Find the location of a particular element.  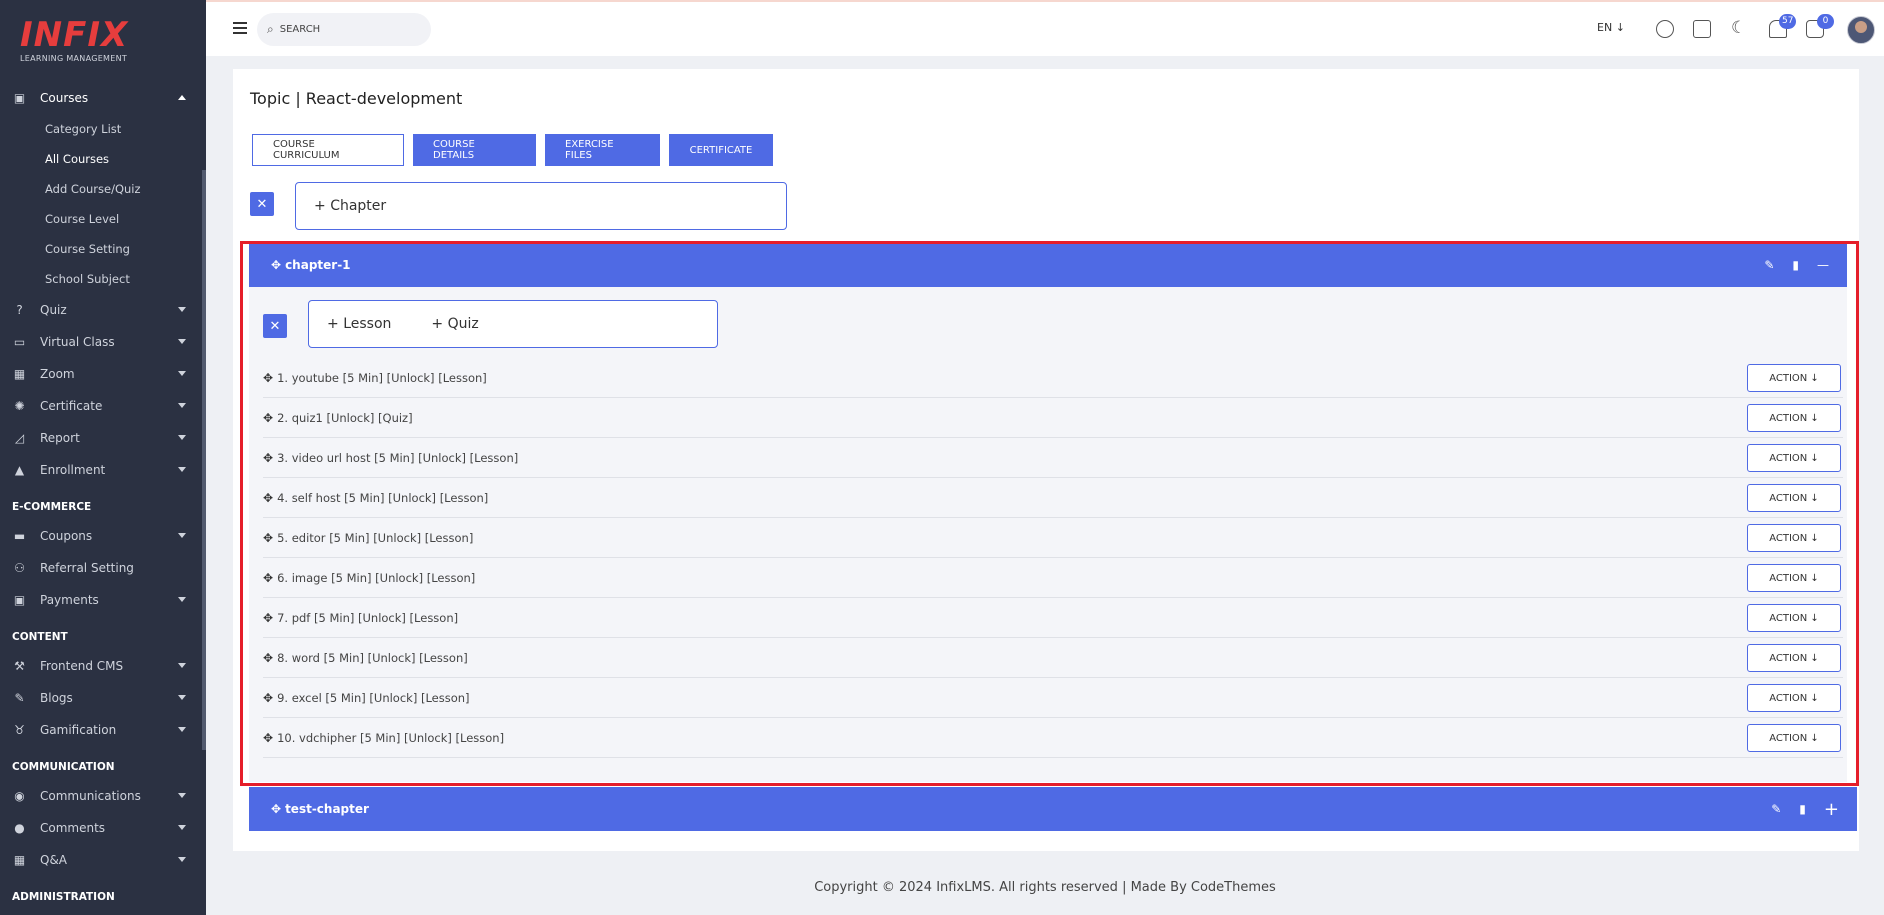

close-lesson-adder-button: ✕ is located at coordinates (275, 326).